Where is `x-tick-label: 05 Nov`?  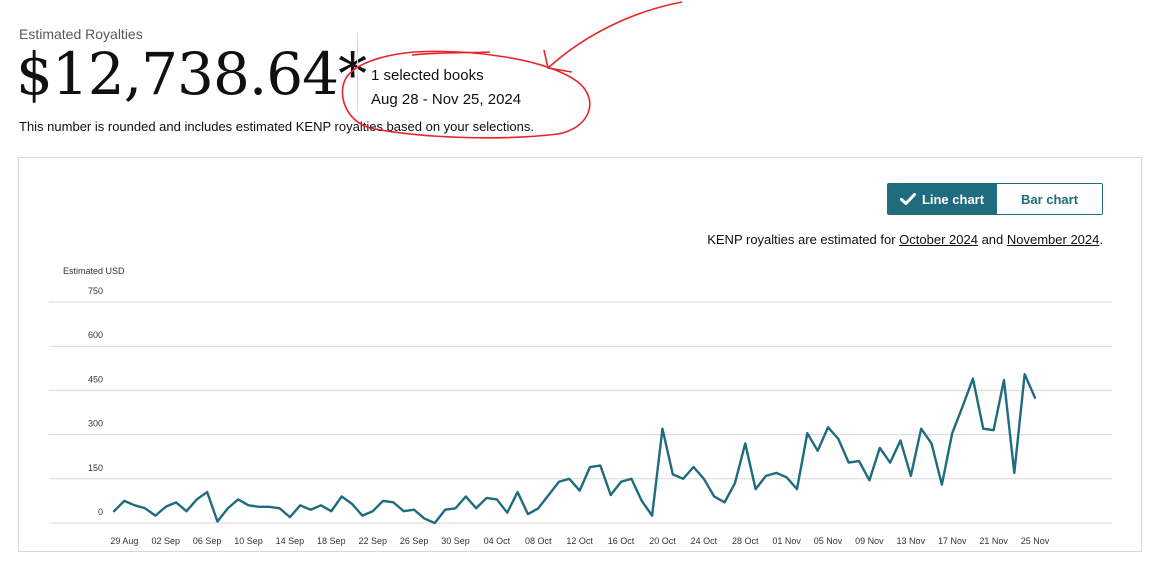 x-tick-label: 05 Nov is located at coordinates (828, 541).